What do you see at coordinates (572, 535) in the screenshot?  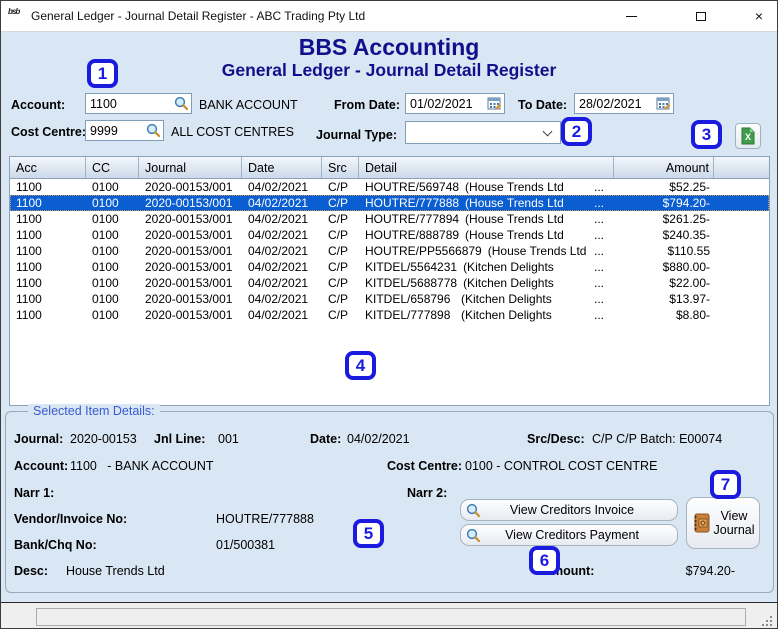 I see `view-creditors-payment-label: View Creditors Payment` at bounding box center [572, 535].